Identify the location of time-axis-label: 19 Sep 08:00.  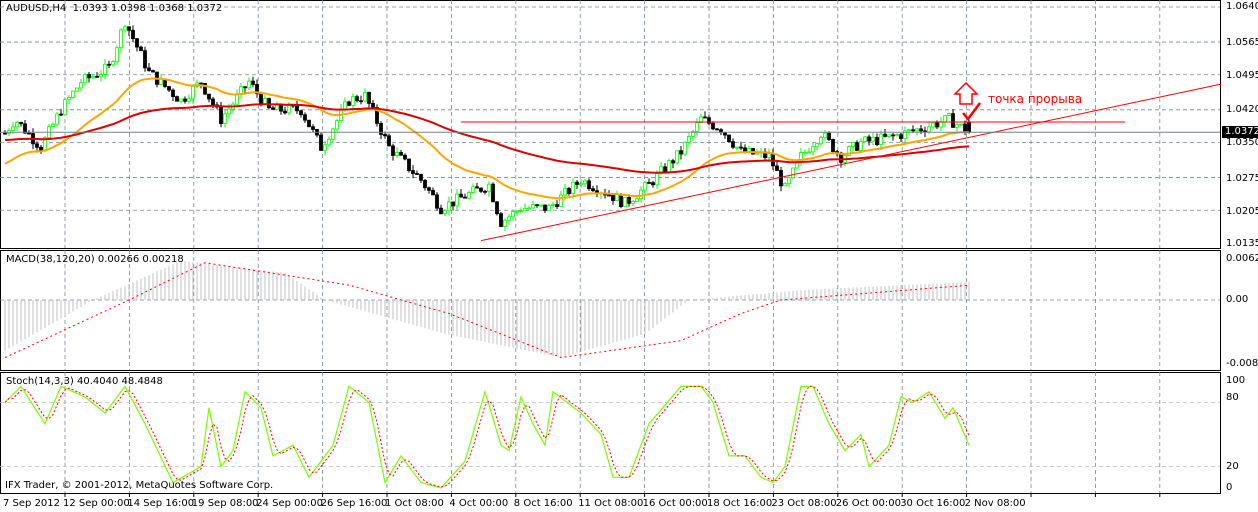
(225, 503).